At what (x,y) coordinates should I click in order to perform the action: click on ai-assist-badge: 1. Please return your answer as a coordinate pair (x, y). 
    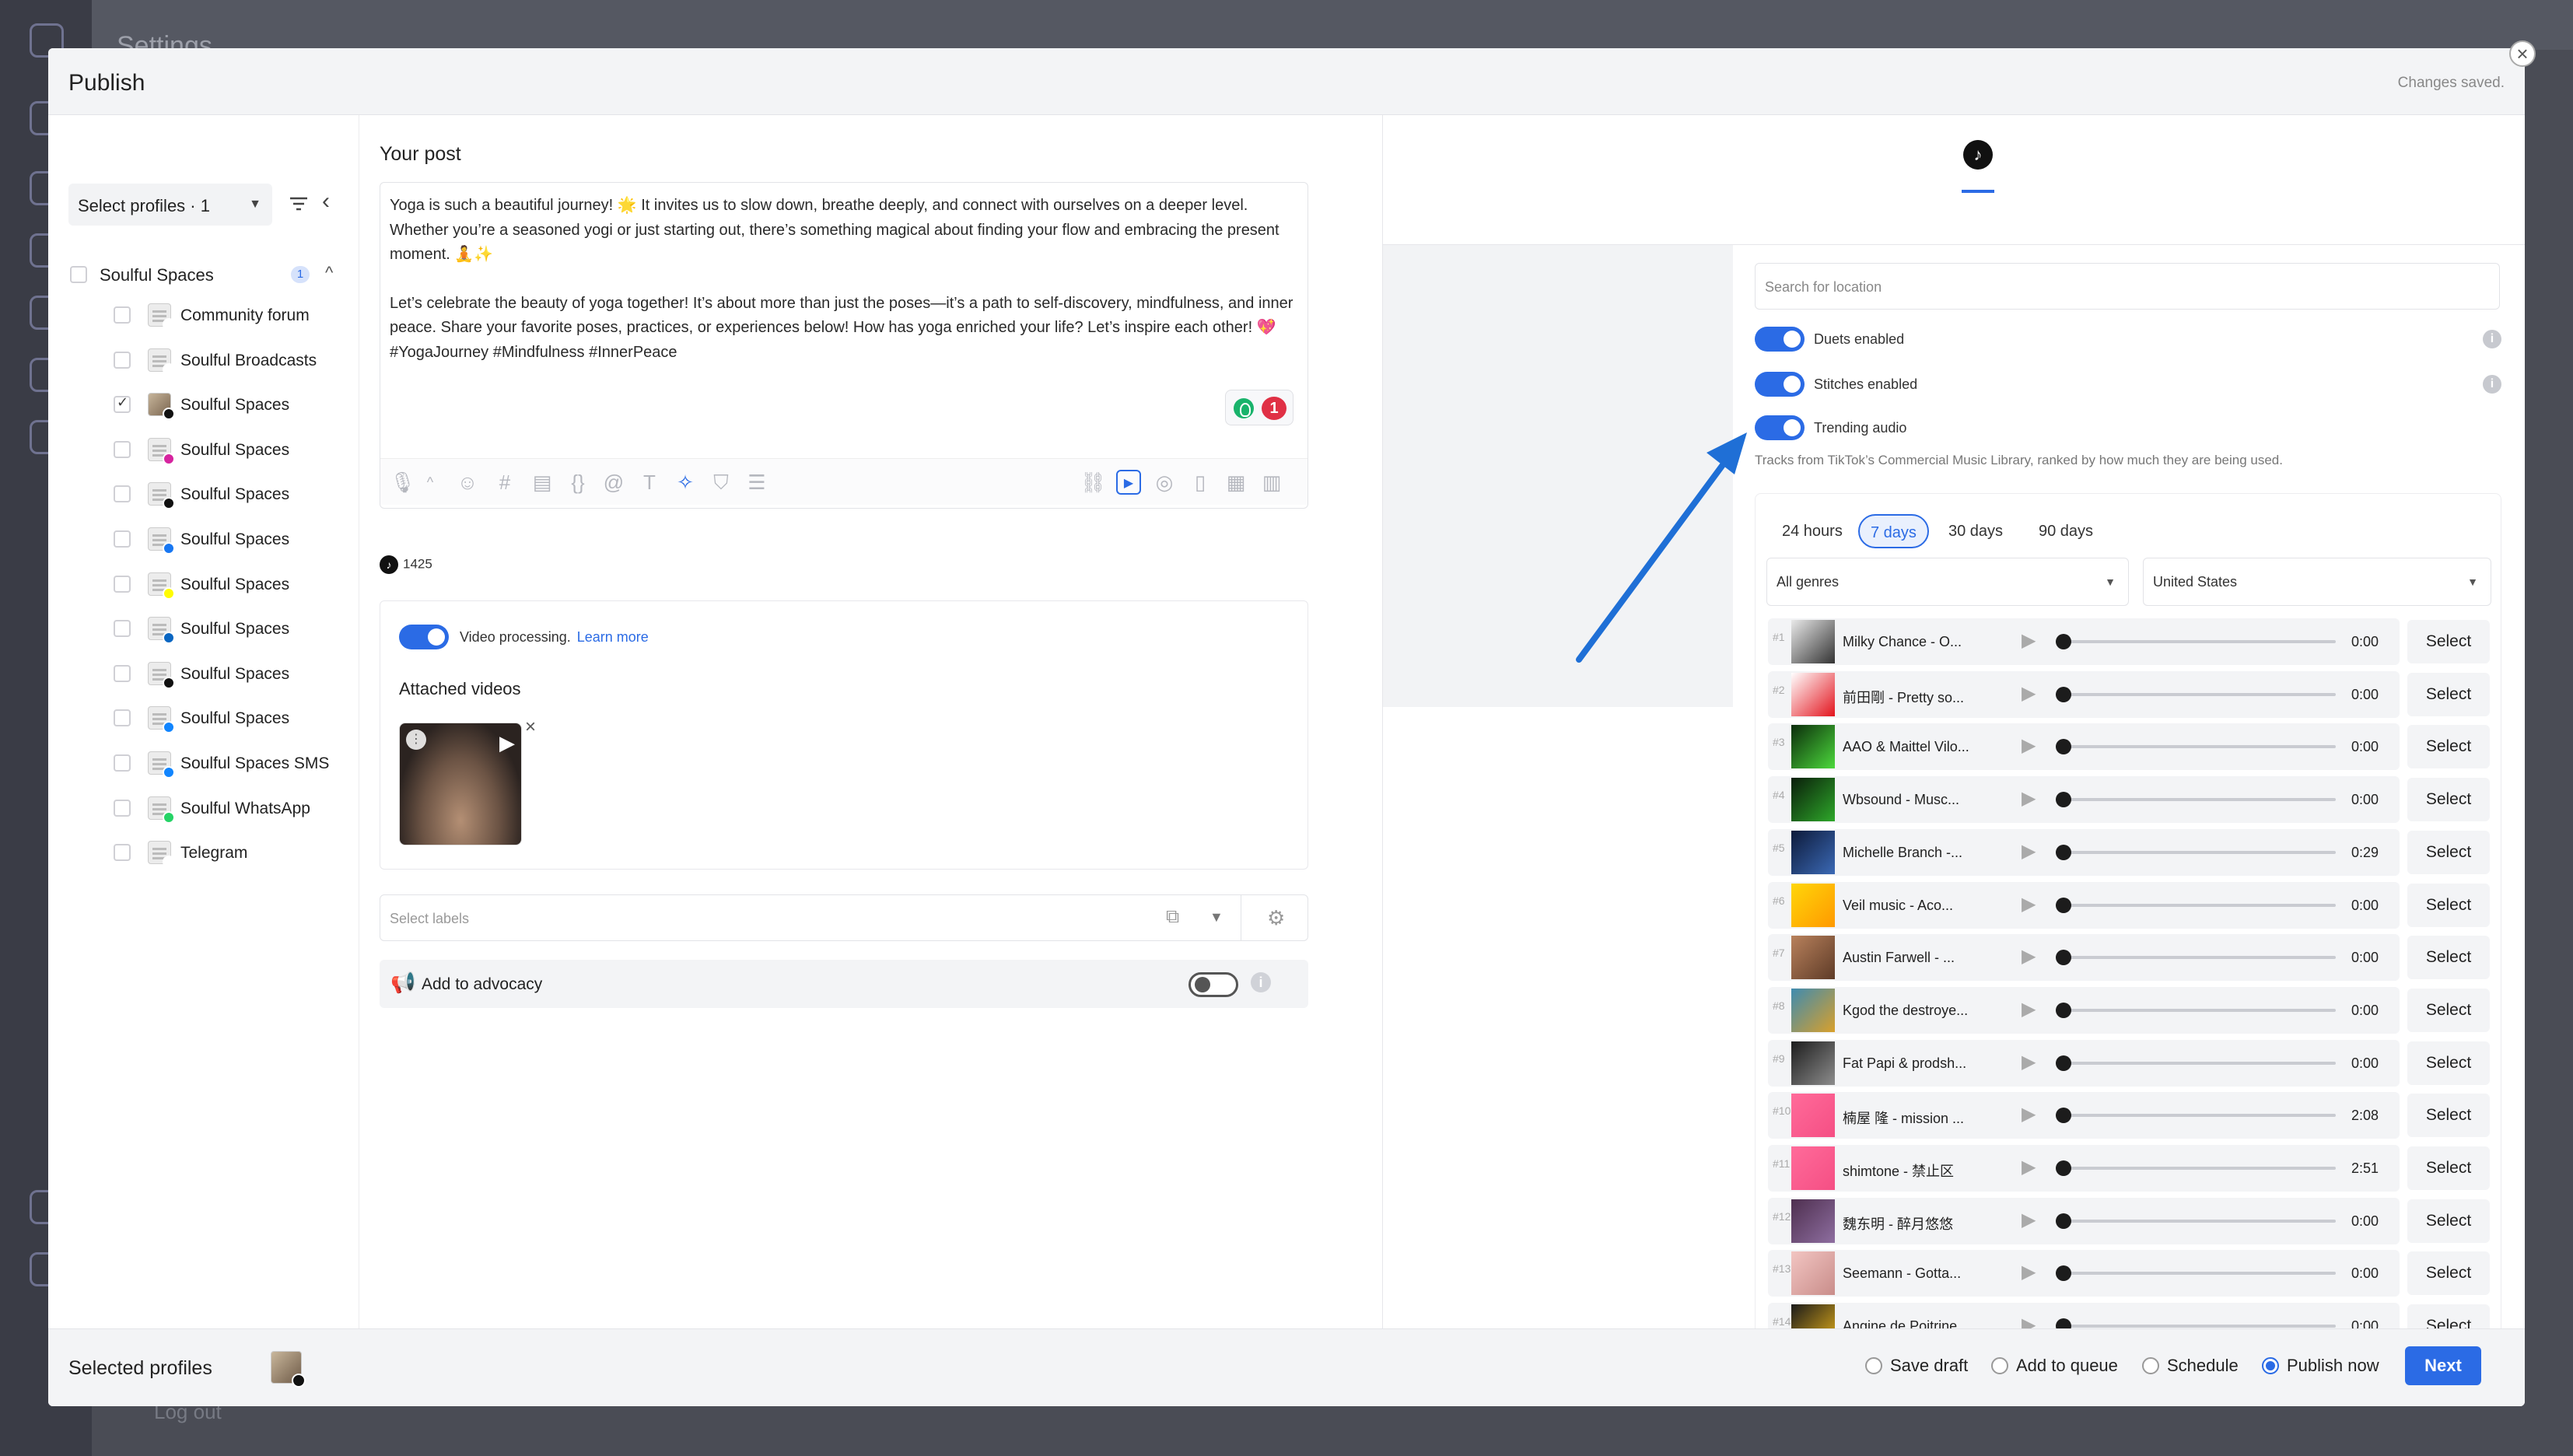
    Looking at the image, I should click on (1260, 407).